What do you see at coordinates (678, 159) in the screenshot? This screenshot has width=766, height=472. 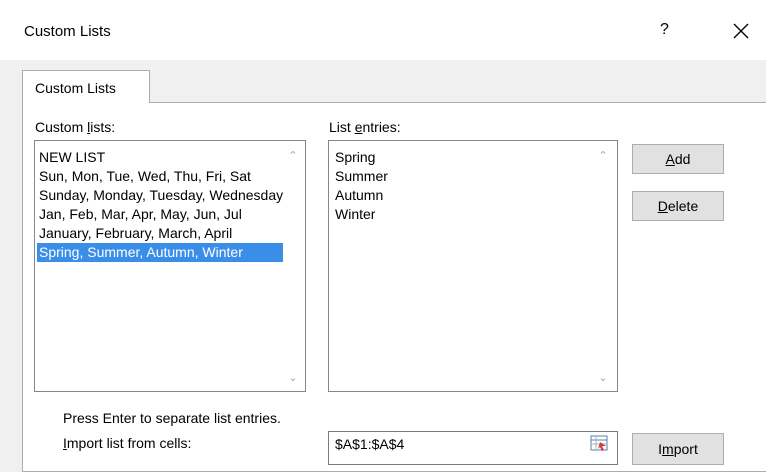 I see `add-button: Add` at bounding box center [678, 159].